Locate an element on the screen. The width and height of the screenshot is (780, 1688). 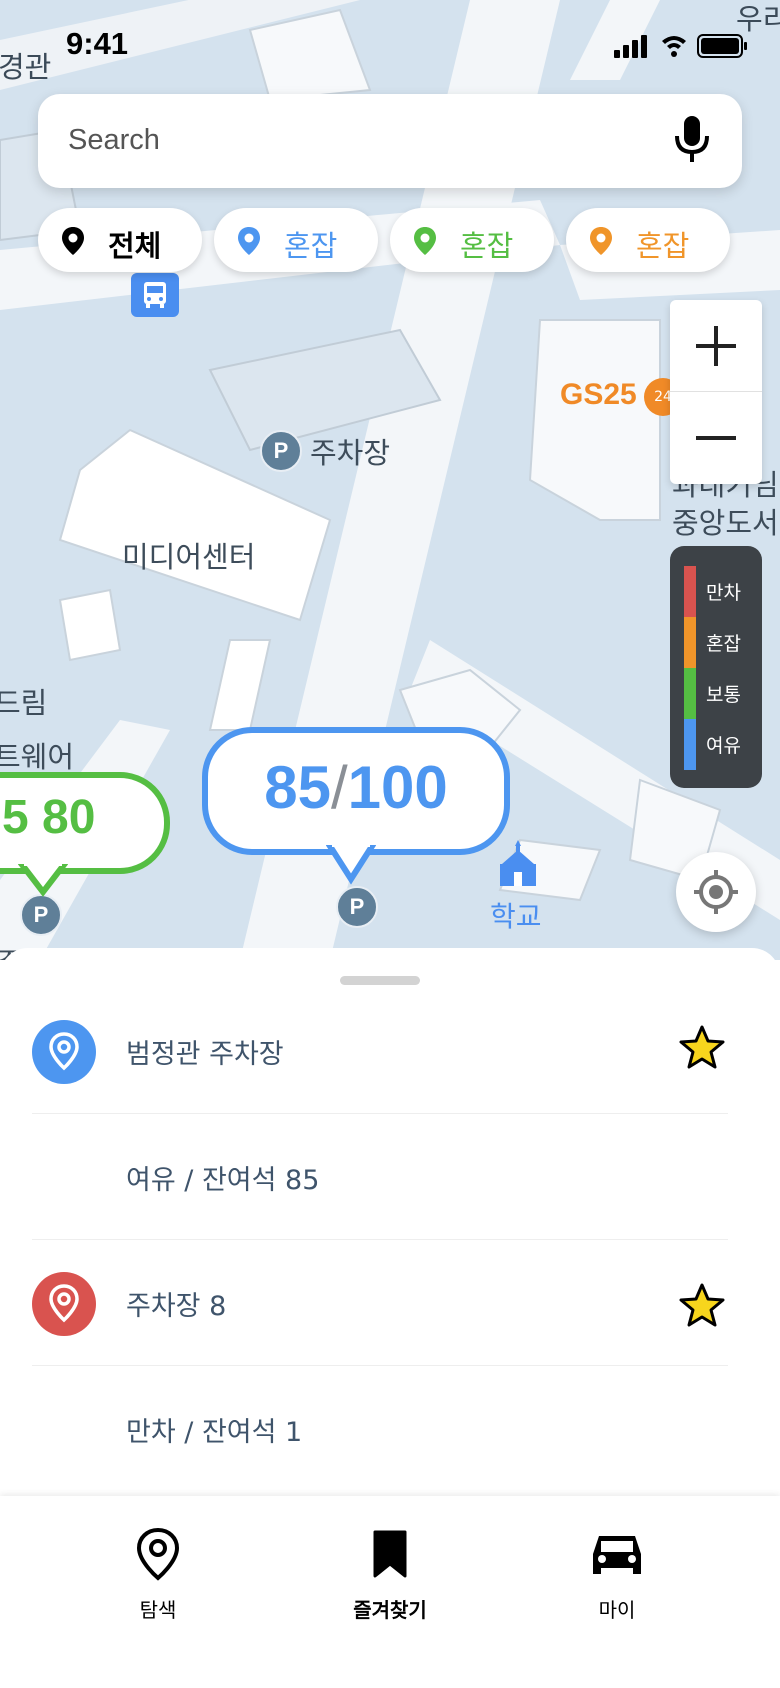
crosshair-icon is located at coordinates (716, 892).